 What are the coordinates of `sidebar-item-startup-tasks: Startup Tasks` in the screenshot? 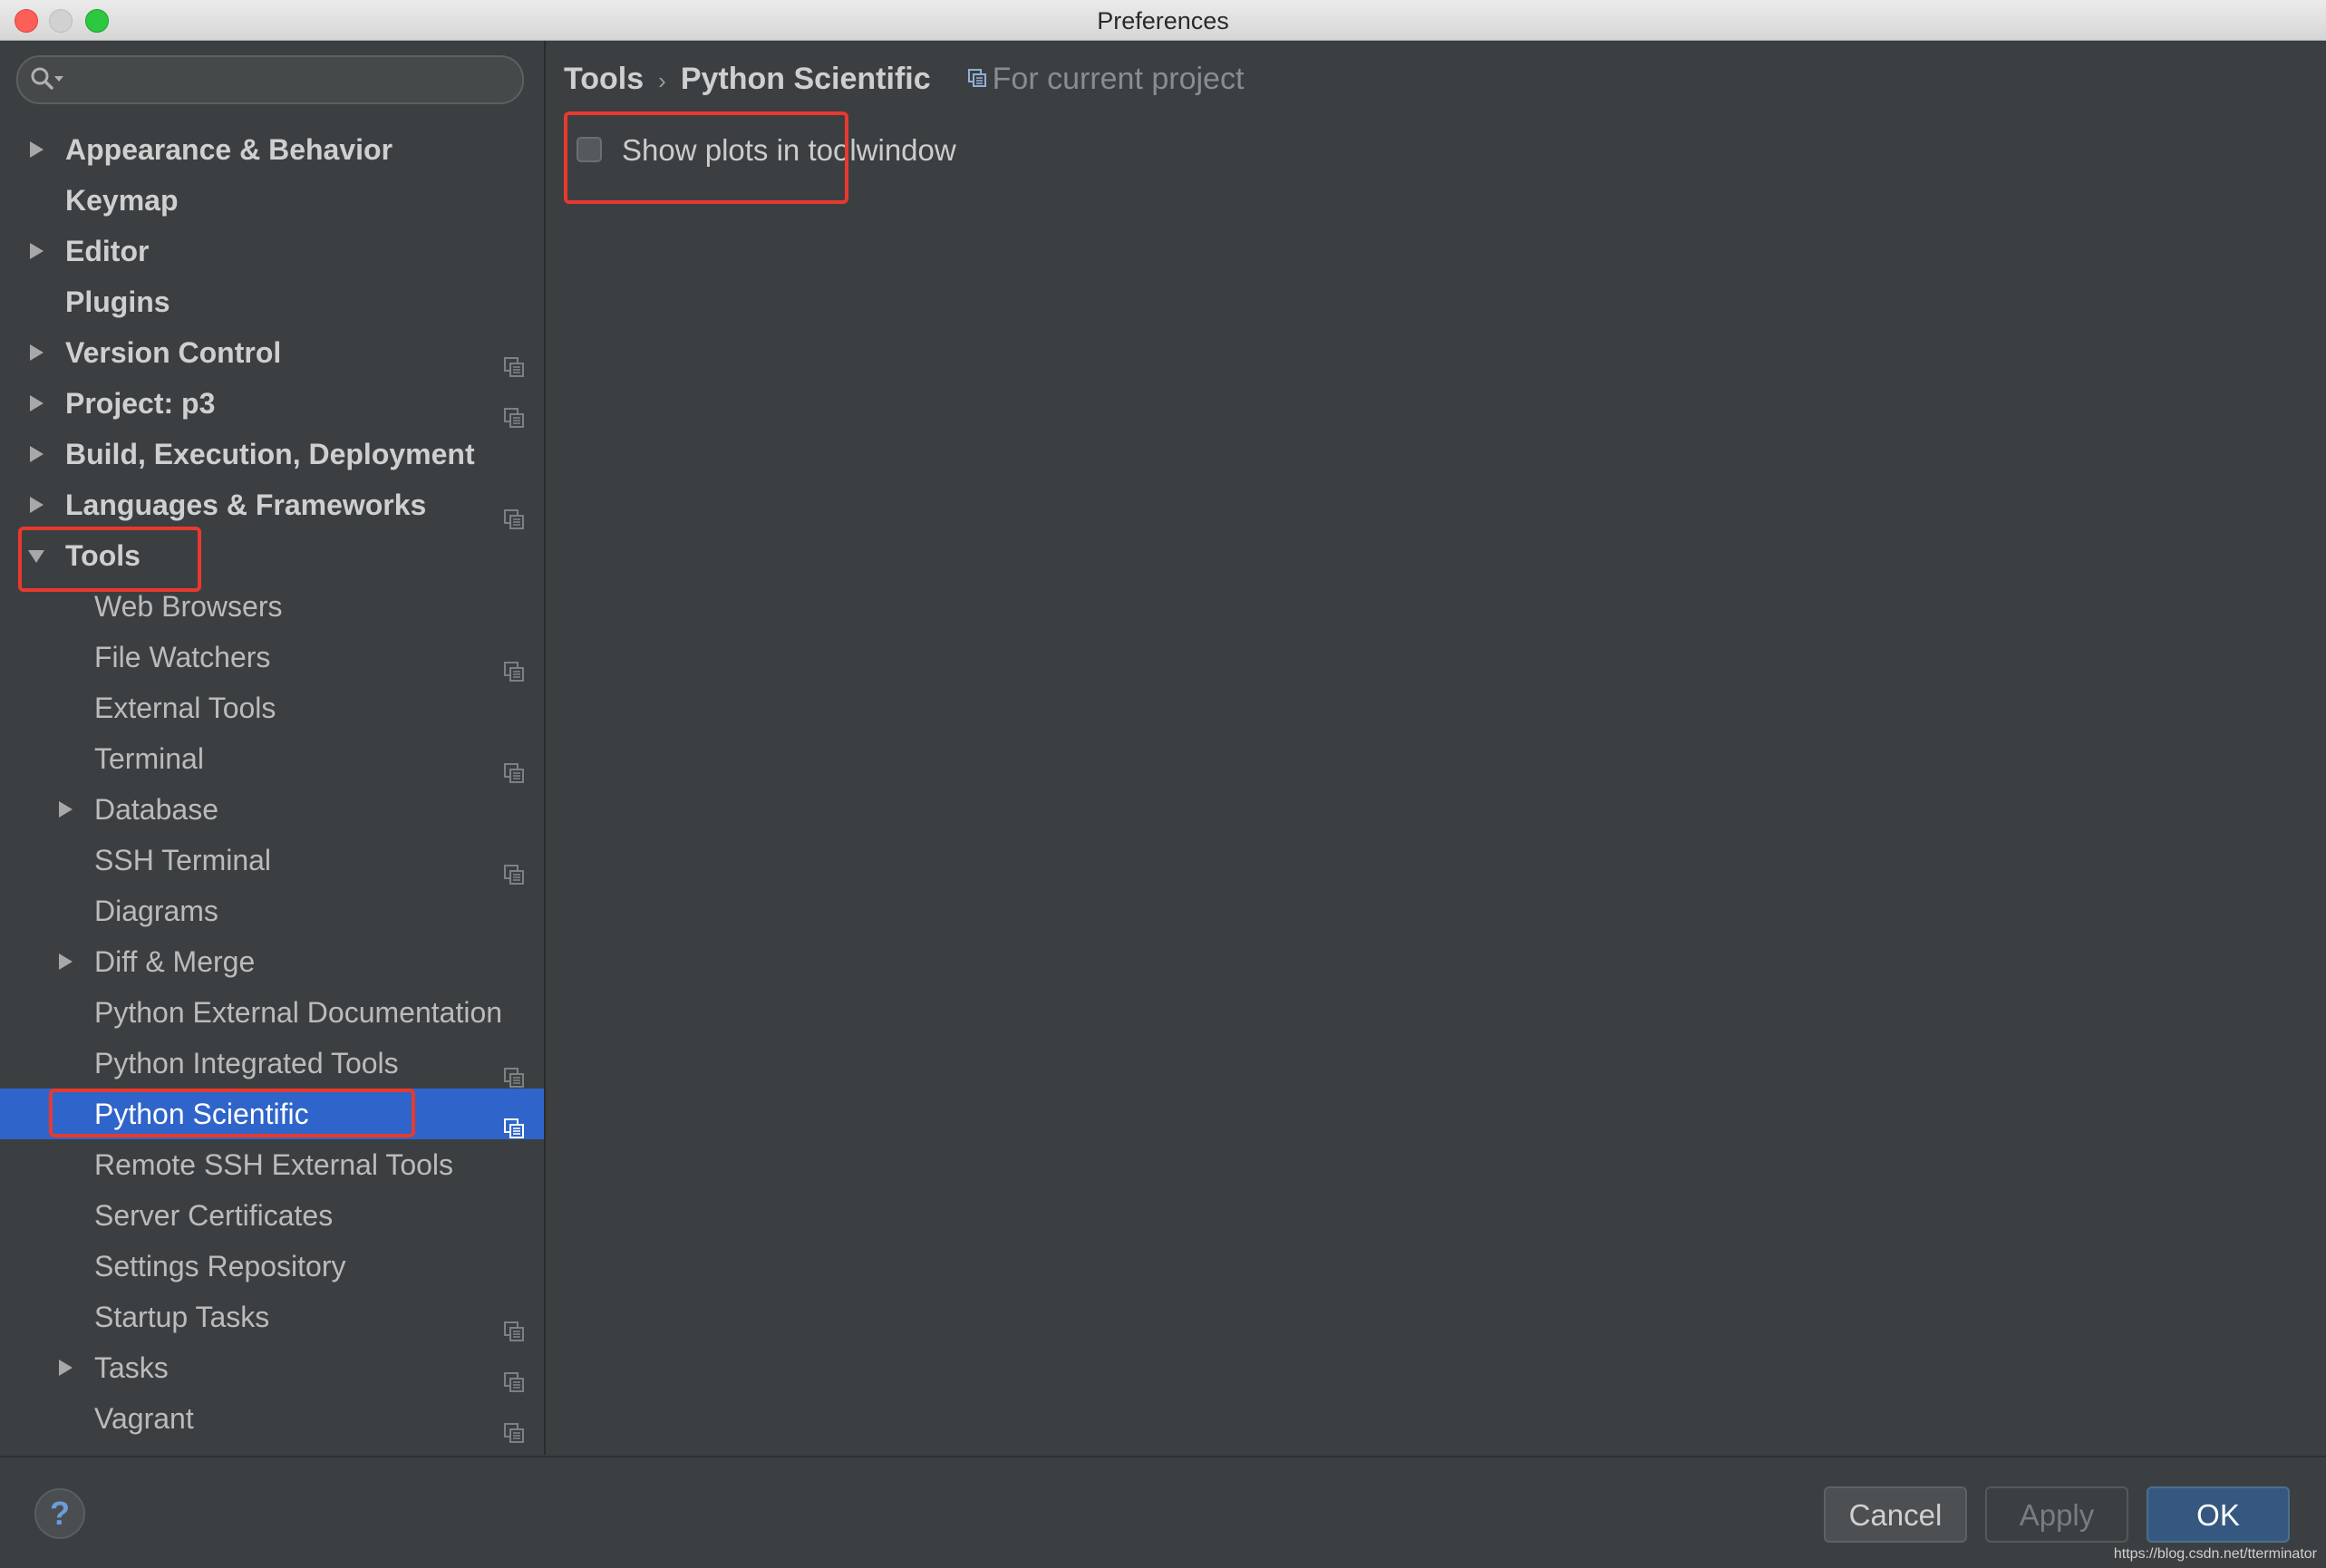 It's located at (272, 1317).